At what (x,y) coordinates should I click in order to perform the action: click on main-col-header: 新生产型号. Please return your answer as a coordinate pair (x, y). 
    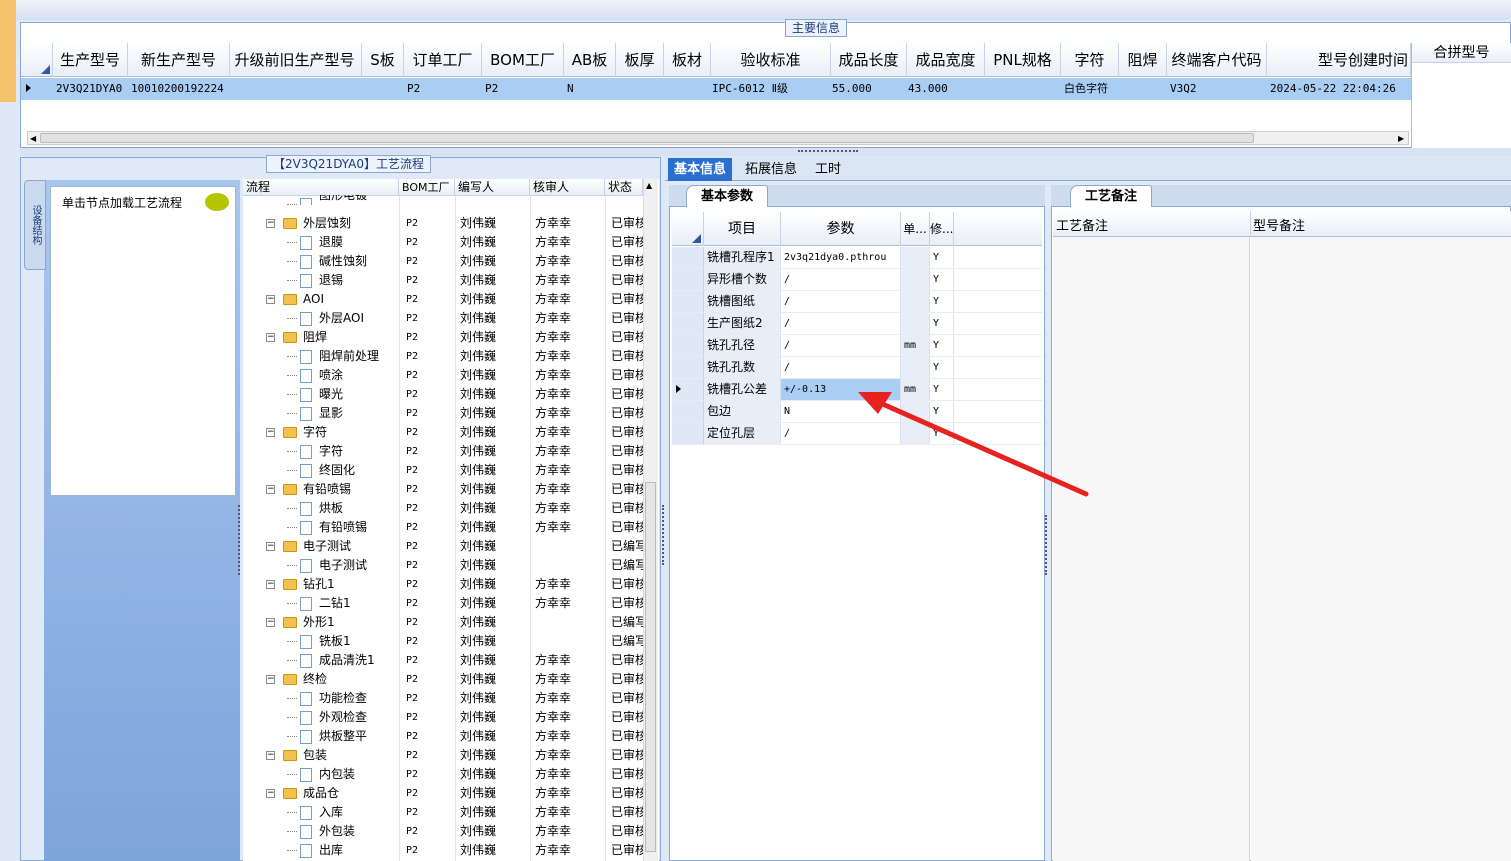
    Looking at the image, I should click on (179, 60).